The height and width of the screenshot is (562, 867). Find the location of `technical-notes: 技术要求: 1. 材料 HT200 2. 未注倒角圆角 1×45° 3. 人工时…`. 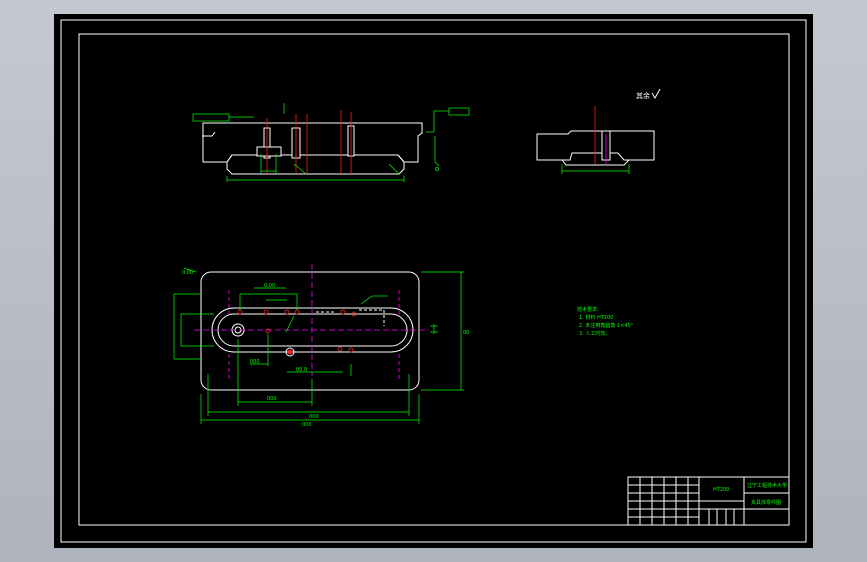

technical-notes: 技术要求: 1. 材料 HT200 2. 未注倒角圆角 1×45° 3. 人工时… is located at coordinates (605, 321).